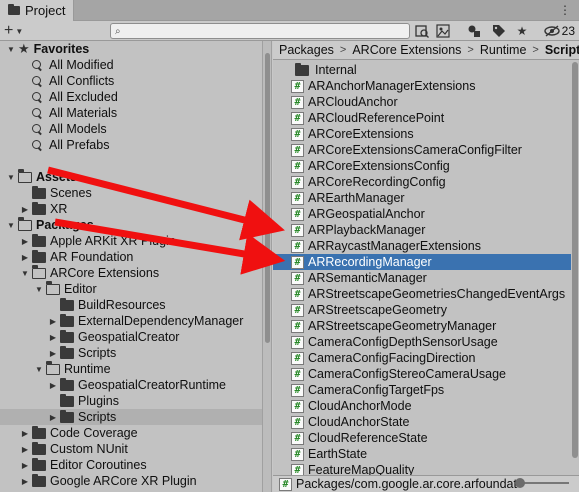 The image size is (579, 492). What do you see at coordinates (422, 422) in the screenshot?
I see `file-list-script: # CloudAnchorState` at bounding box center [422, 422].